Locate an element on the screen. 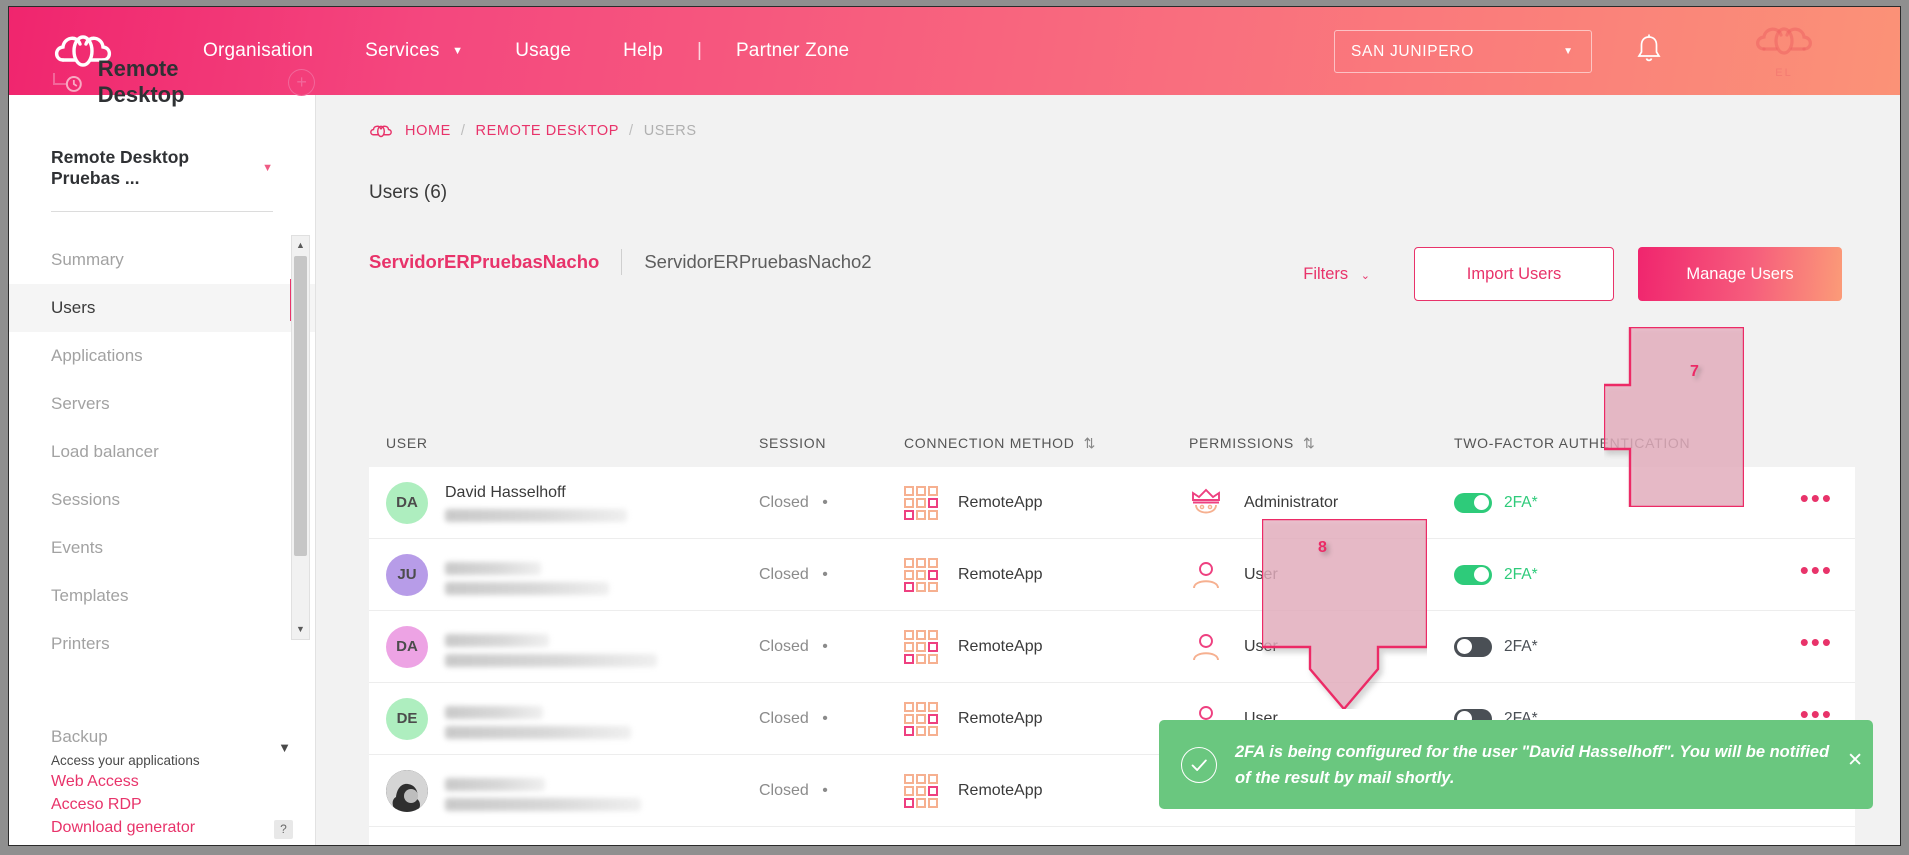  close-icon: ✕ is located at coordinates (1855, 760).